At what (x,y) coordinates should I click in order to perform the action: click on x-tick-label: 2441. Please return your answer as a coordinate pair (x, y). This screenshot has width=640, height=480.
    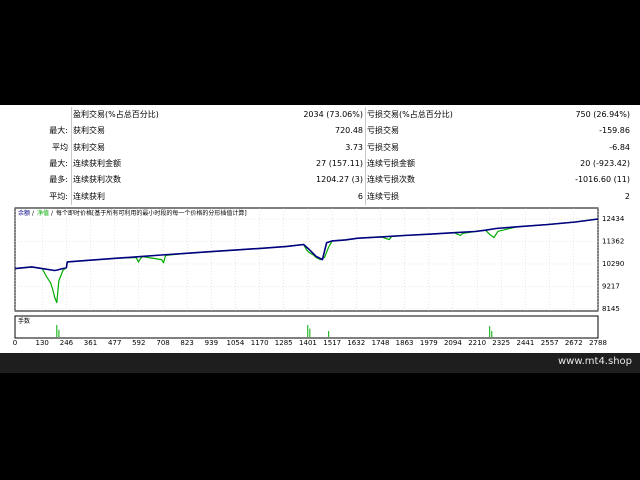
    Looking at the image, I should click on (526, 343).